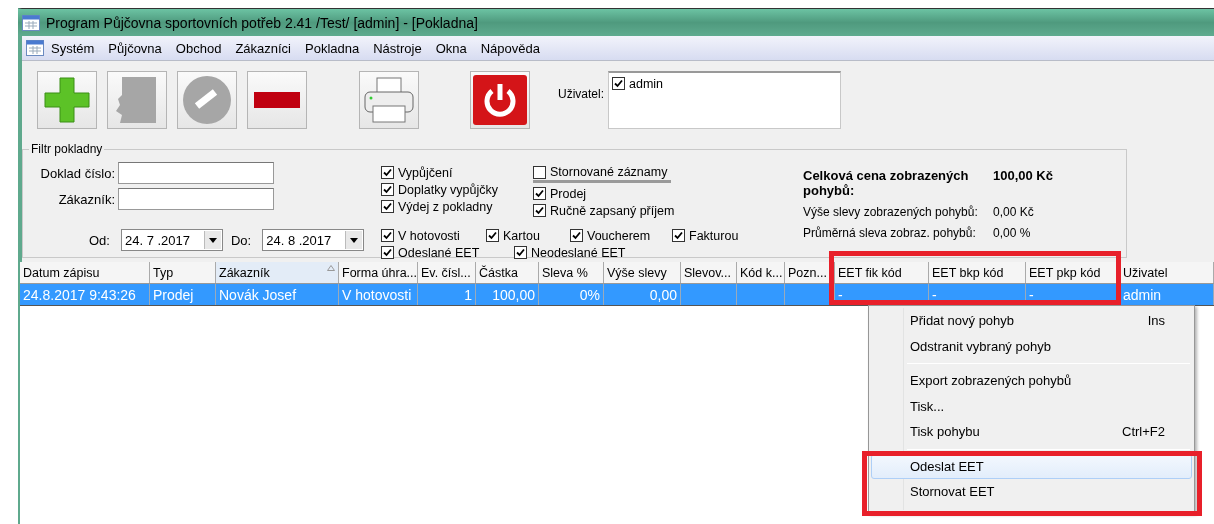  Describe the element at coordinates (86, 199) in the screenshot. I see `field-label: Zákazník:` at that location.